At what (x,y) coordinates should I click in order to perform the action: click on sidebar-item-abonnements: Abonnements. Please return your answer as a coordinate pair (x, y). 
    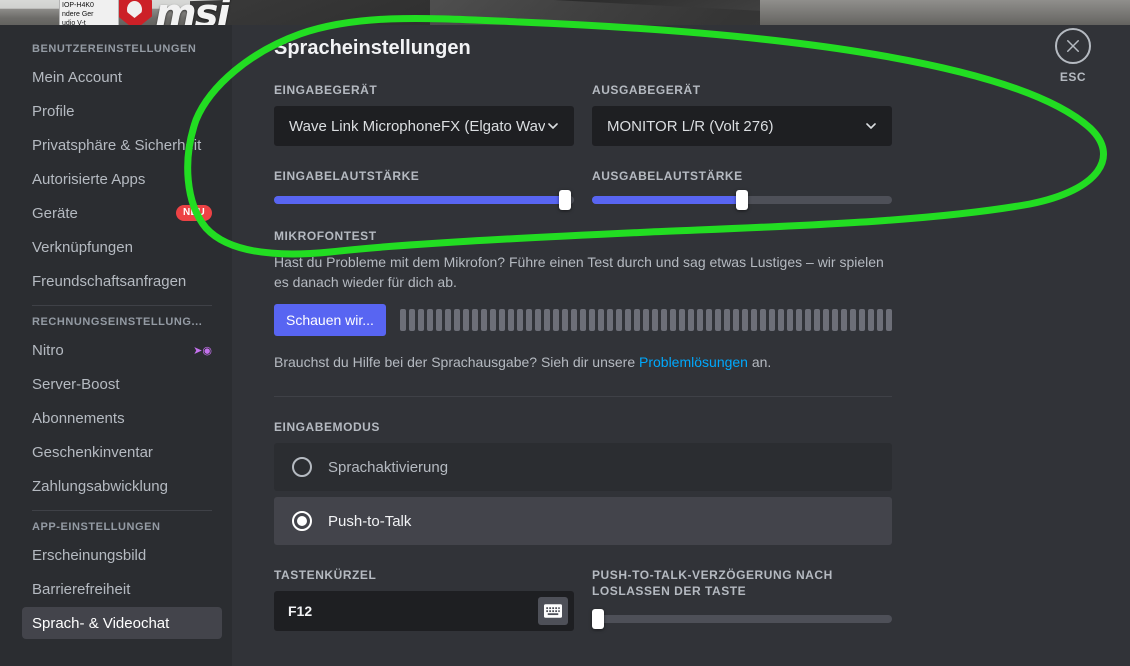
    Looking at the image, I should click on (122, 418).